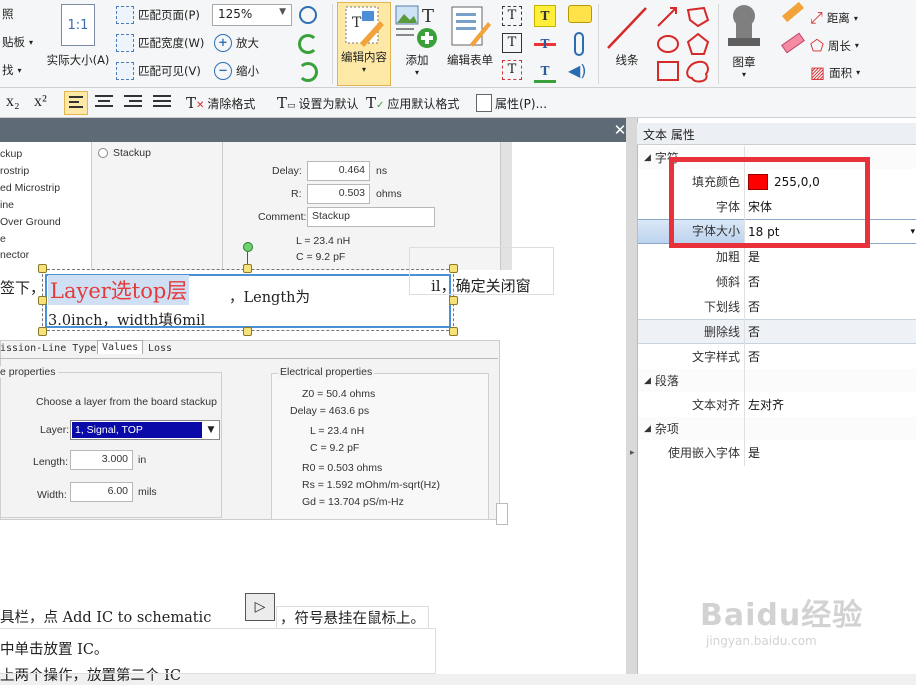  I want to click on set-default-button: T▭ 设置为默认, so click(318, 103).